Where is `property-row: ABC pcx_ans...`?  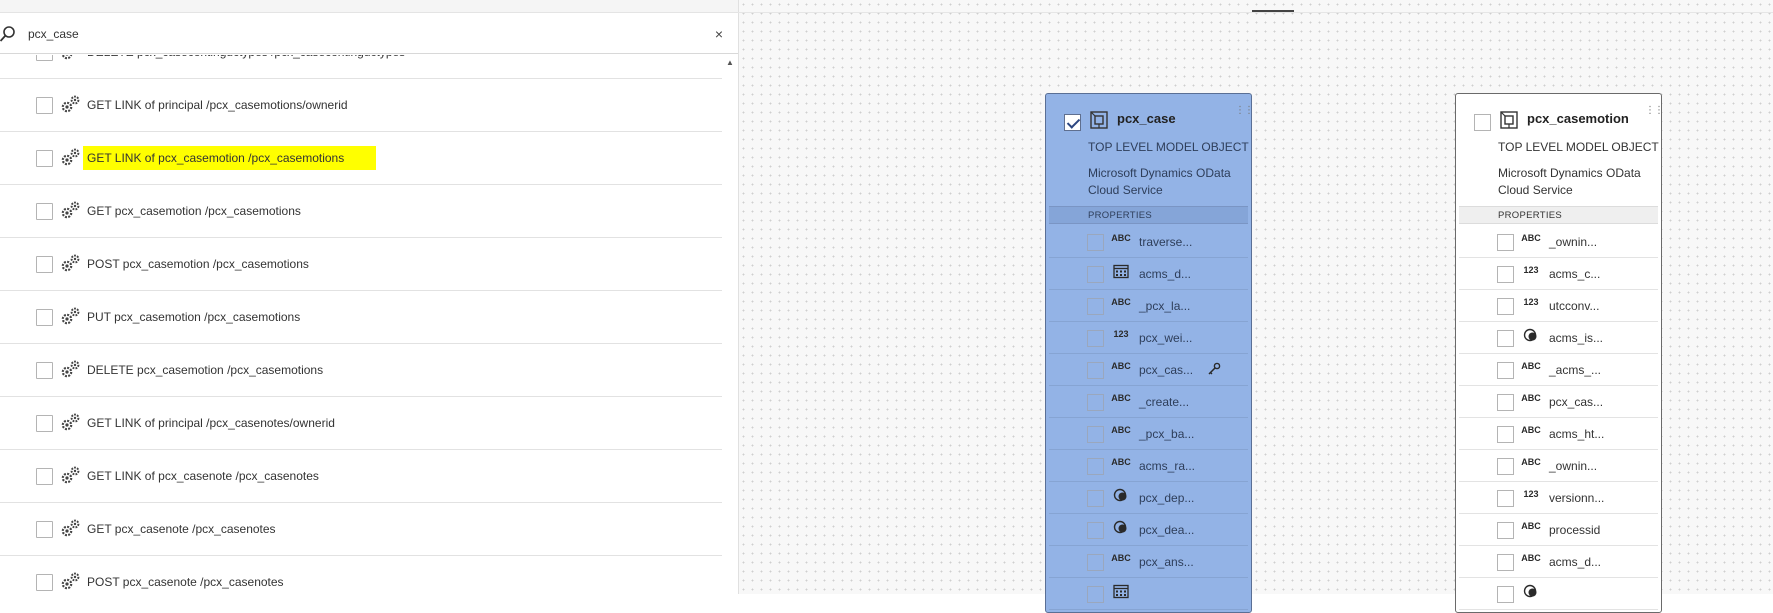
property-row: ABC pcx_ans... is located at coordinates (1148, 562).